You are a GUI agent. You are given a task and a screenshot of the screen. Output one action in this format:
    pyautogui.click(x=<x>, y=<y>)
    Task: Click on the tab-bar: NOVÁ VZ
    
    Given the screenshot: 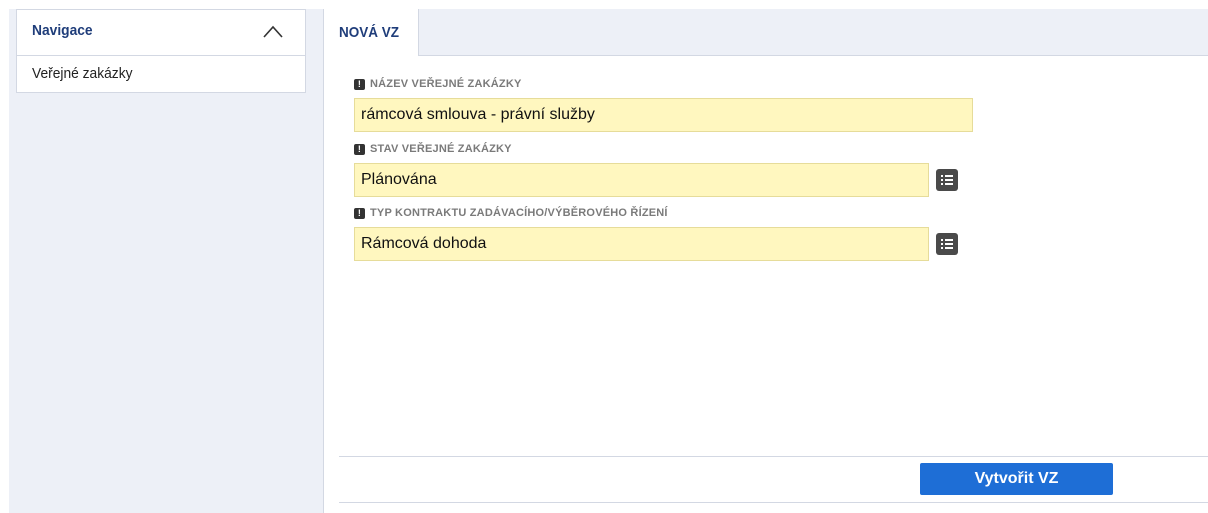 What is the action you would take?
    pyautogui.click(x=767, y=32)
    